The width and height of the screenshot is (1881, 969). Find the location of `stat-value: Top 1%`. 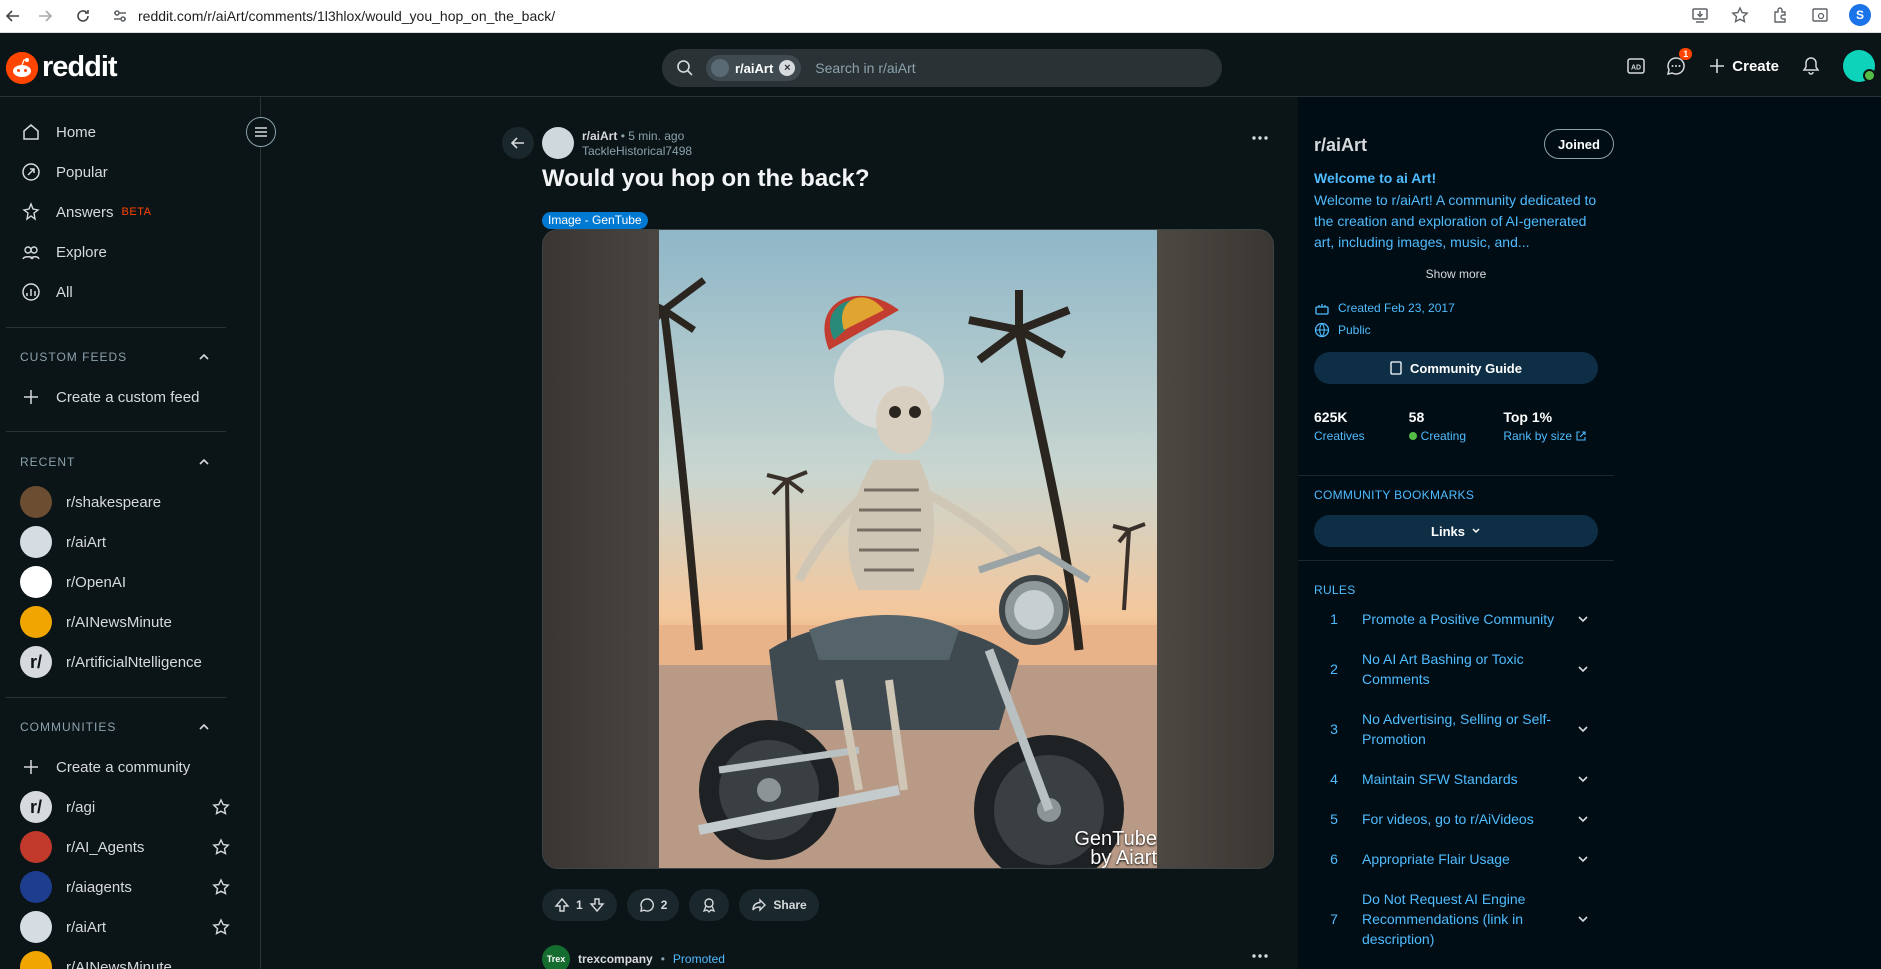

stat-value: Top 1% is located at coordinates (1528, 417).